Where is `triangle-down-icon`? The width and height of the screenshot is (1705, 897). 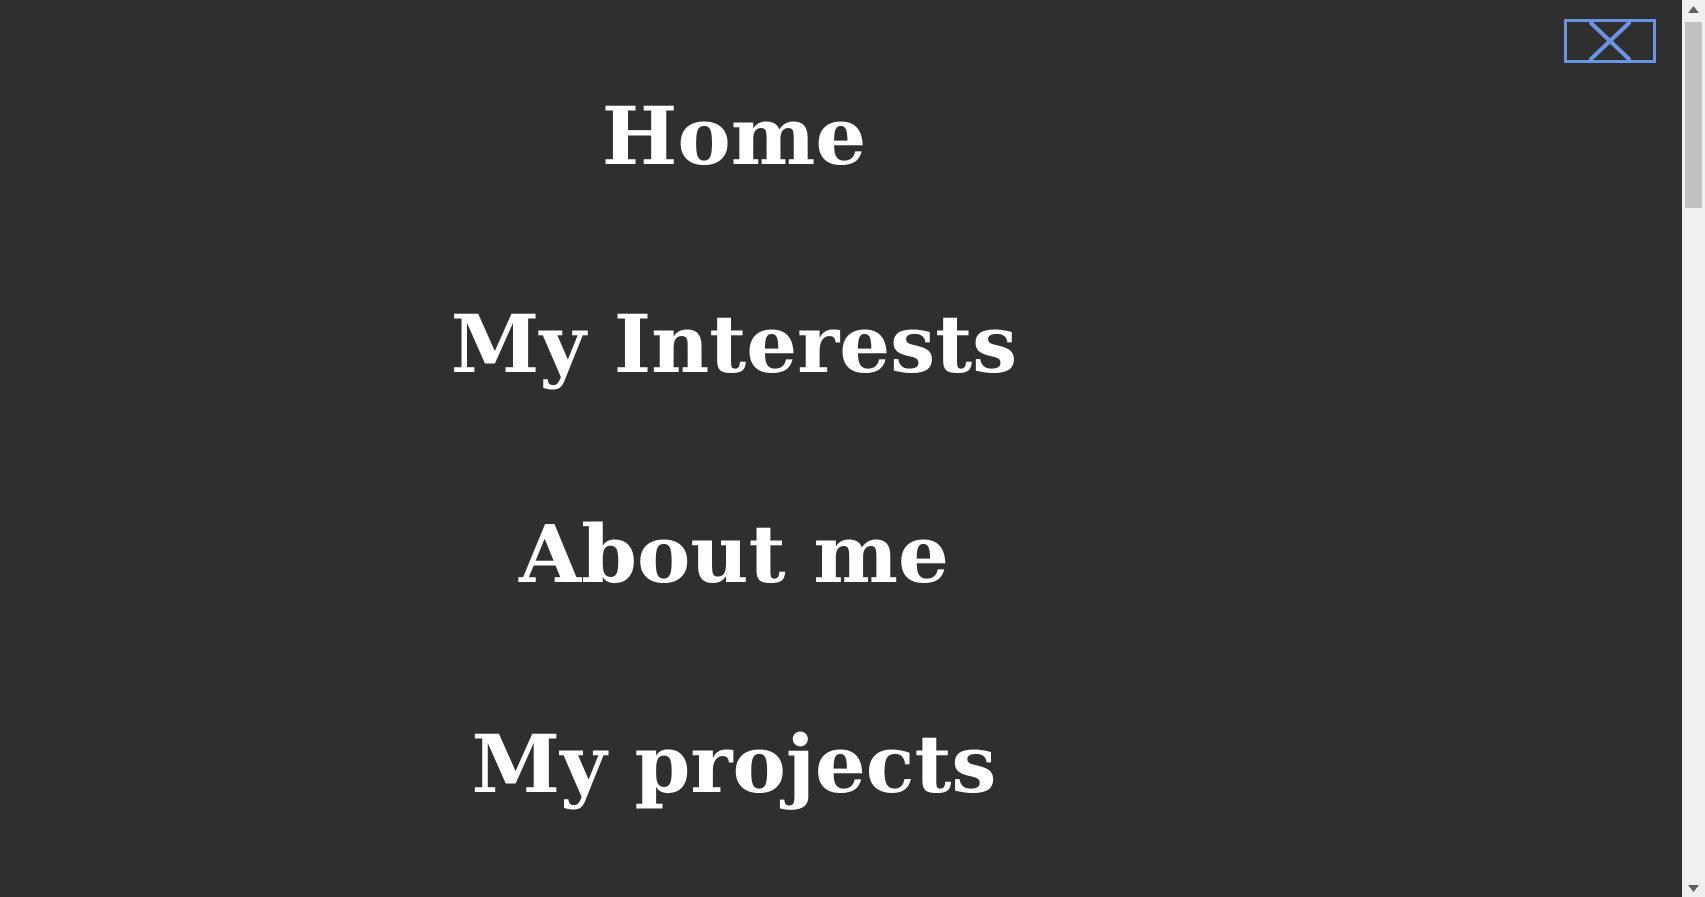
triangle-down-icon is located at coordinates (1693, 888).